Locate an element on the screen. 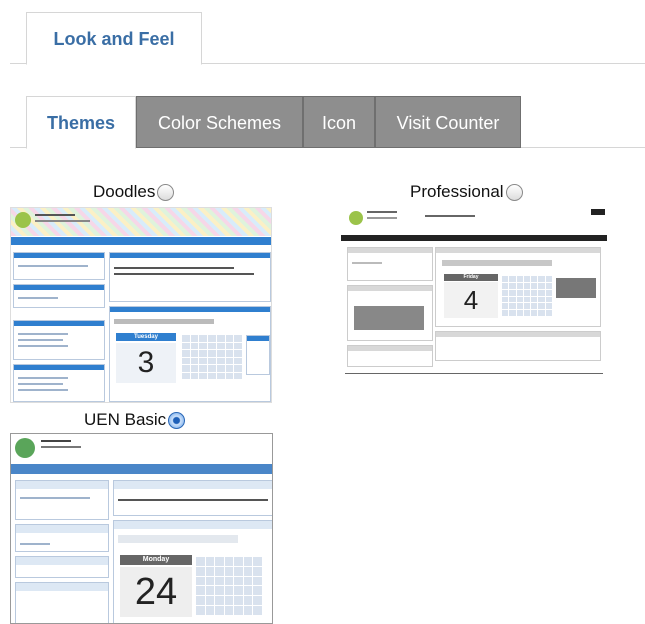 The height and width of the screenshot is (624, 645). theme-option-professional: Professional is located at coordinates (466, 192).